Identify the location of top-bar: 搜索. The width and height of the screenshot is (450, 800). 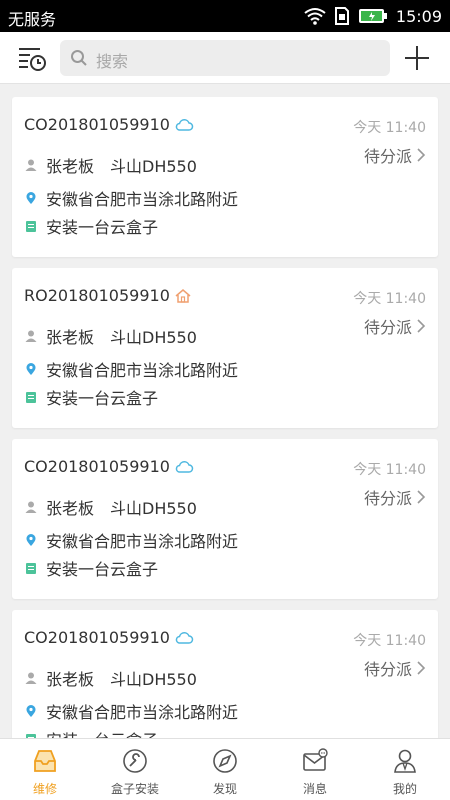
(225, 58).